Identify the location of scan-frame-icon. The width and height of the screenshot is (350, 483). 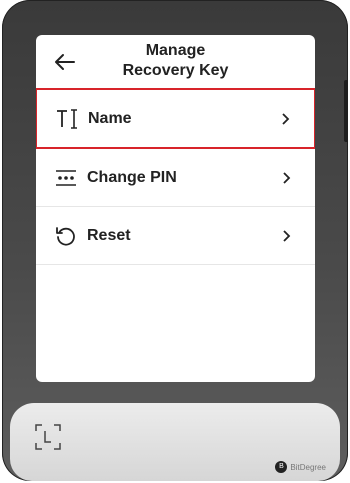
(48, 437).